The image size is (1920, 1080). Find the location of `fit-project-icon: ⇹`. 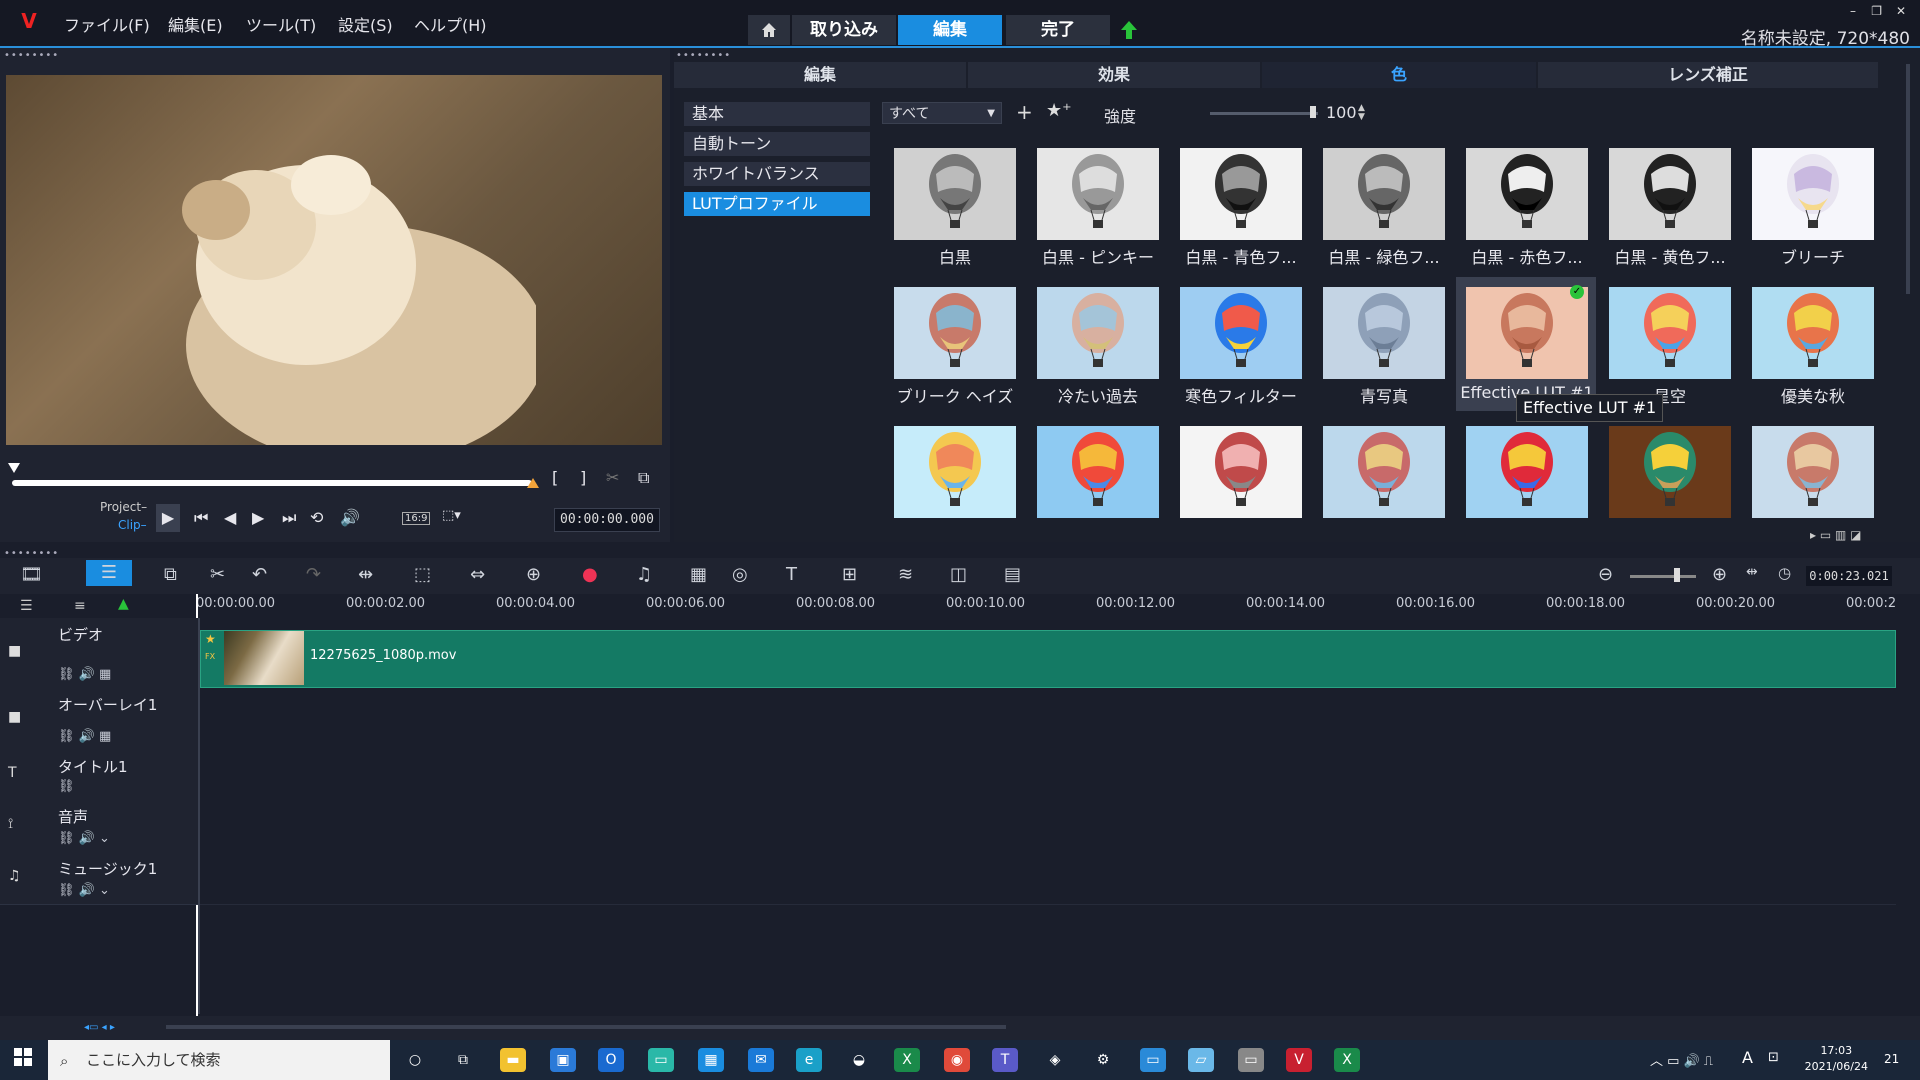

fit-project-icon: ⇹ is located at coordinates (1752, 572).